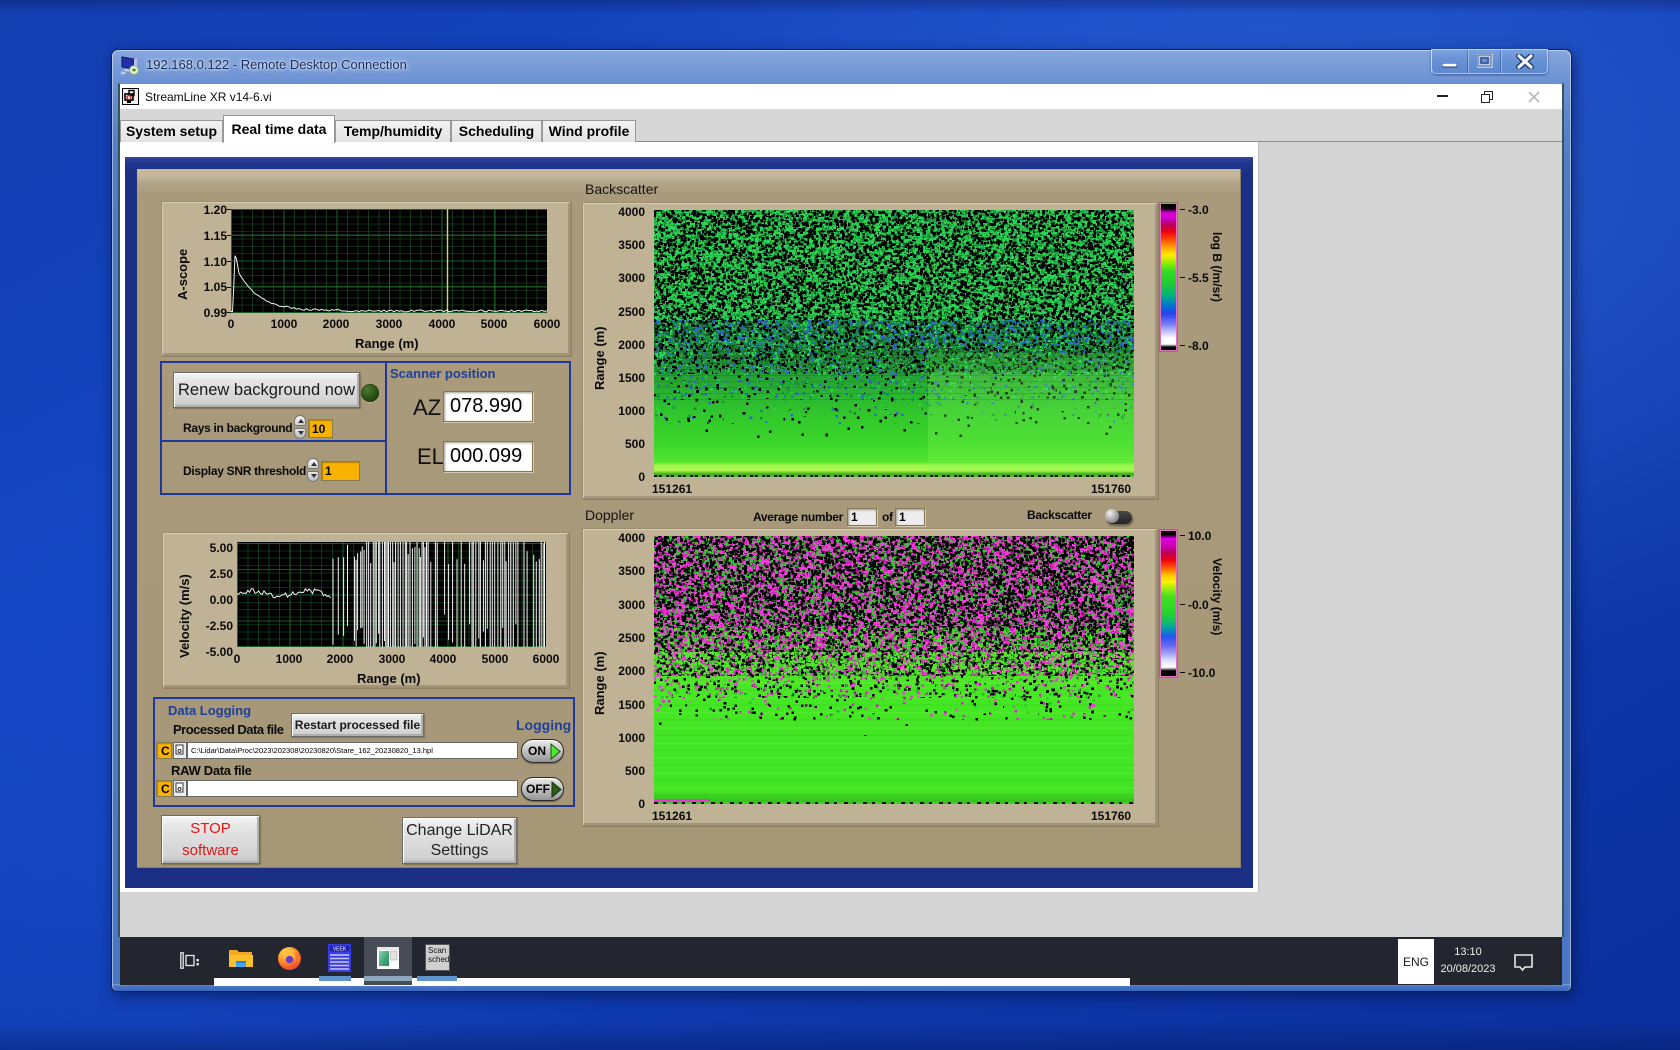 This screenshot has height=1050, width=1680. Describe the element at coordinates (437, 950) in the screenshot. I see `svg-text: Scan` at that location.